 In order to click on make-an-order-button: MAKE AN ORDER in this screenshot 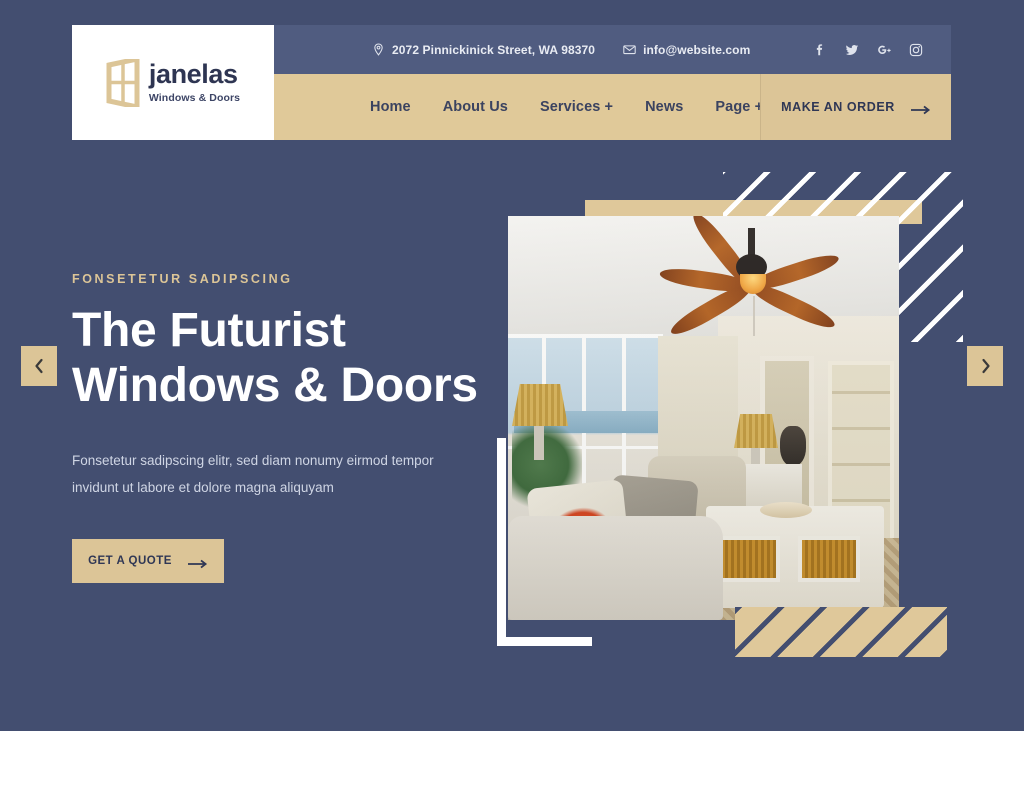, I will do `click(855, 107)`.